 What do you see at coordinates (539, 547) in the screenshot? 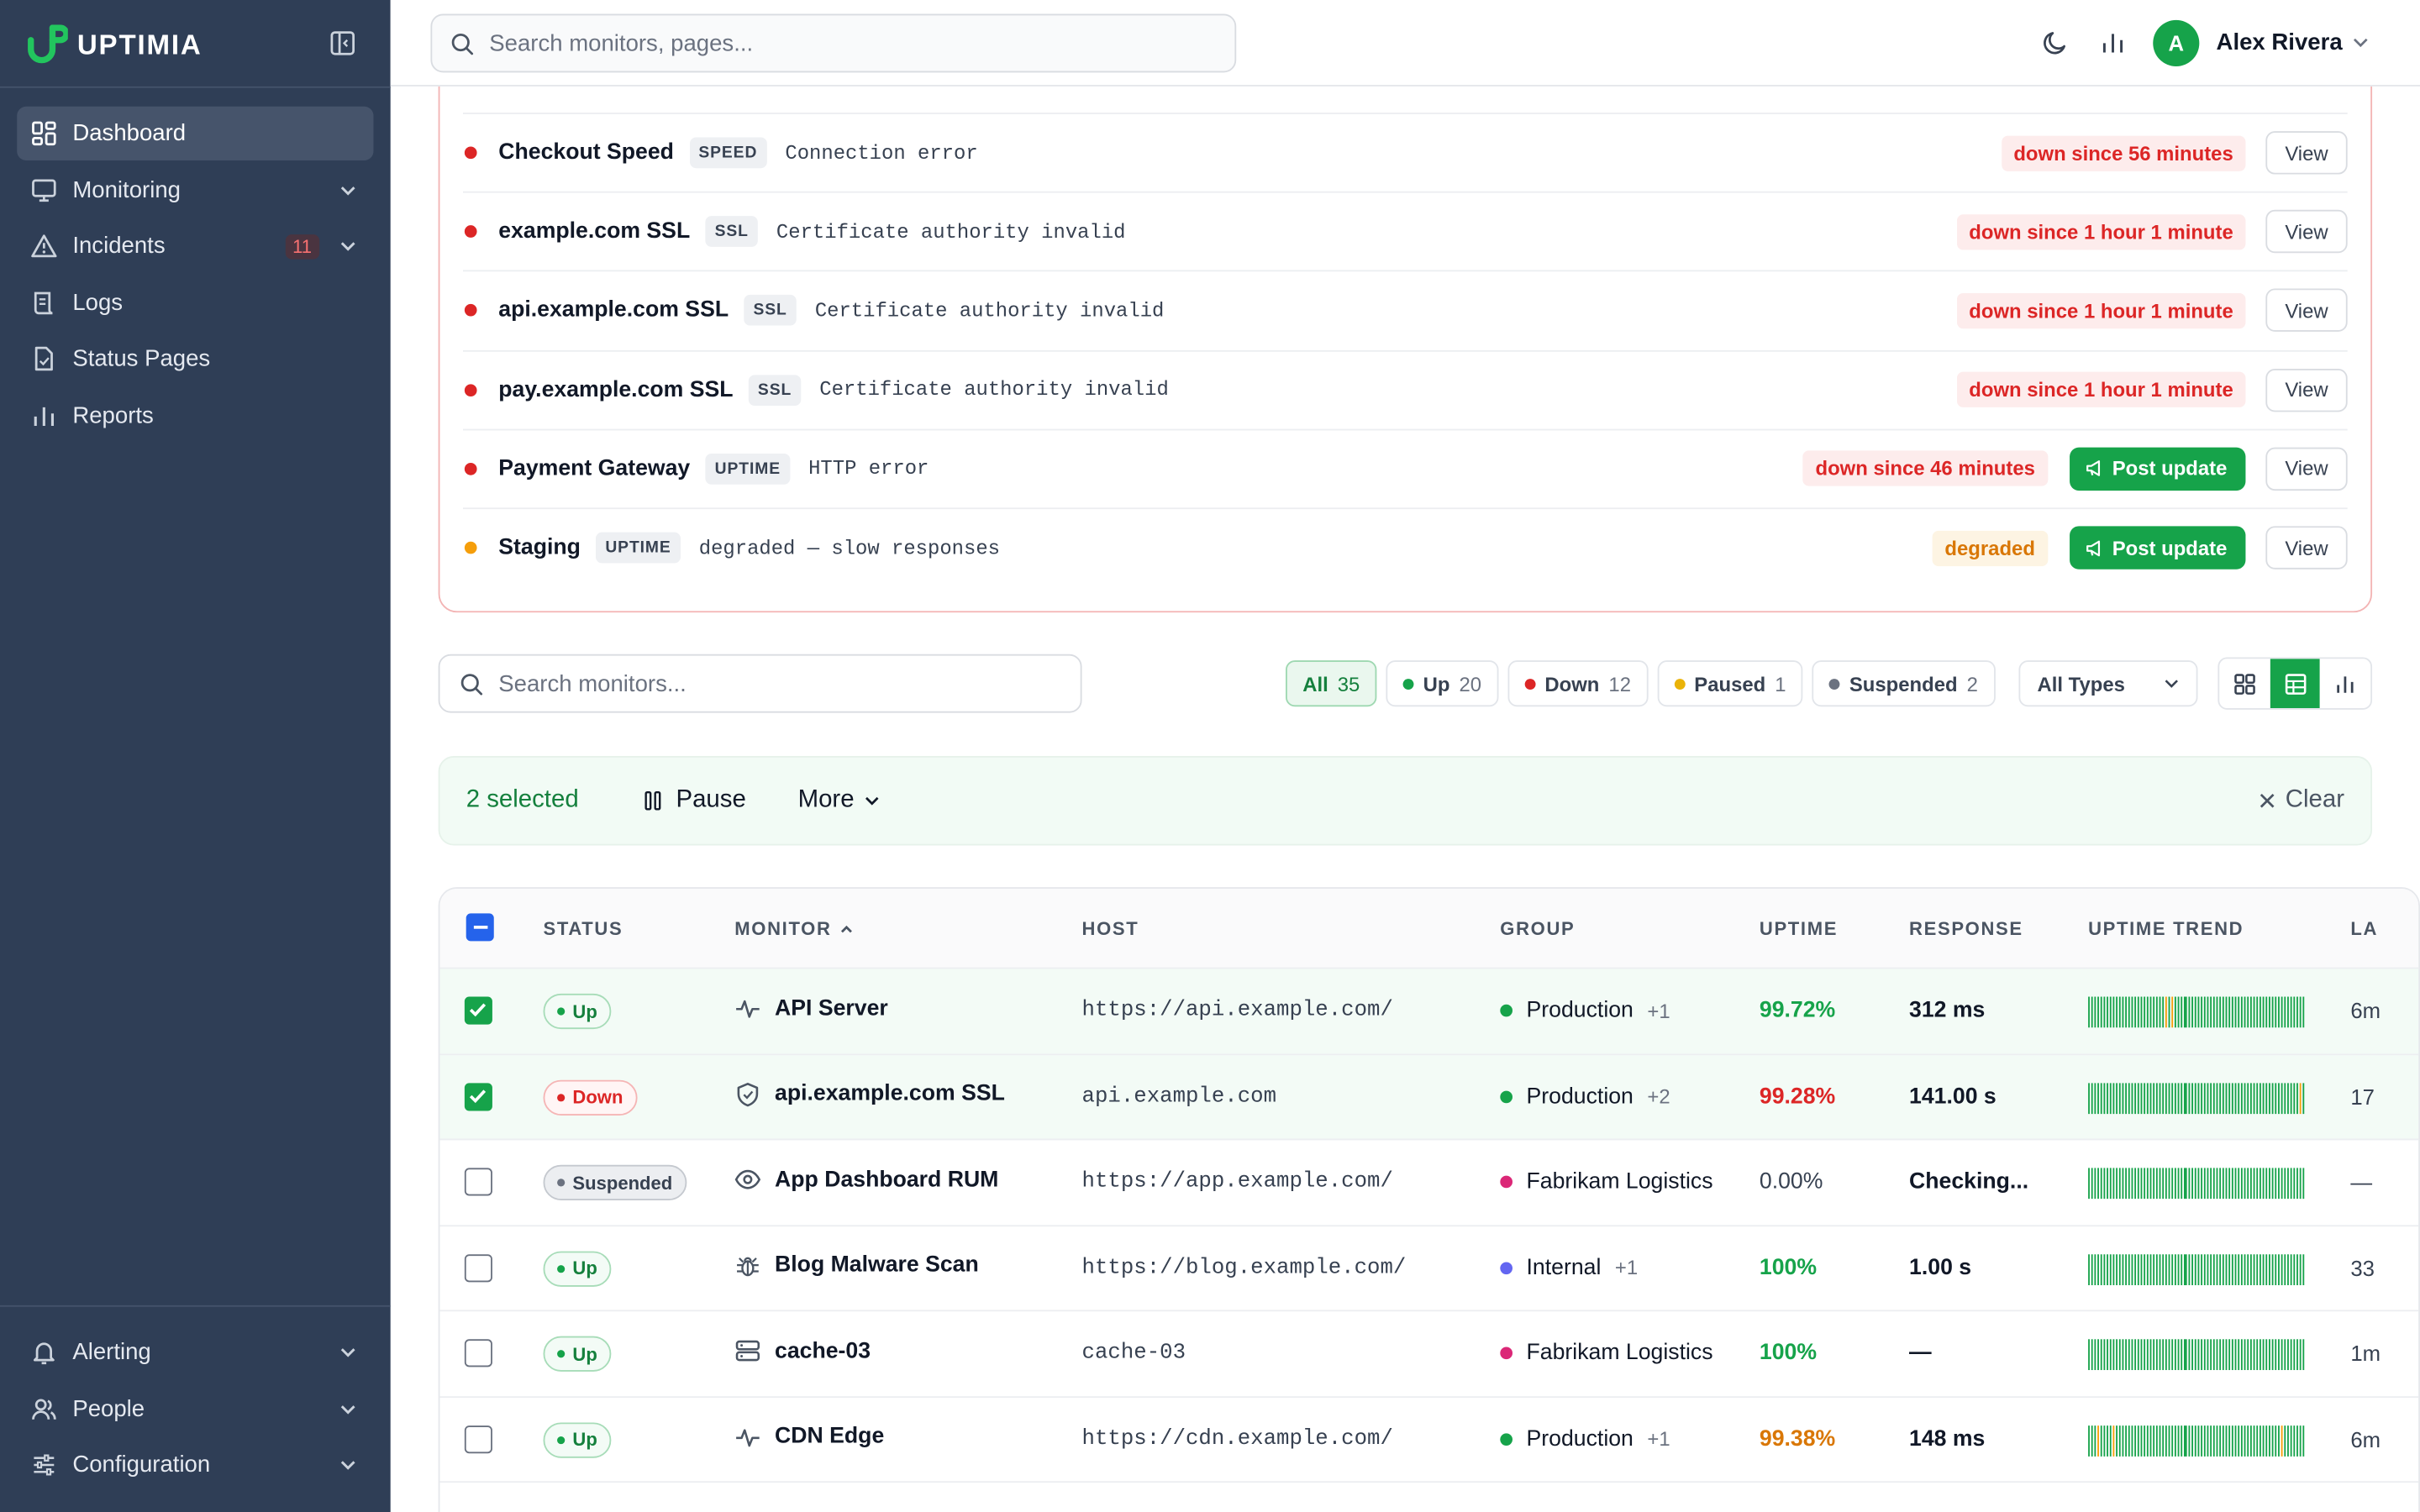
I see `incident-monitor-name: Staging` at bounding box center [539, 547].